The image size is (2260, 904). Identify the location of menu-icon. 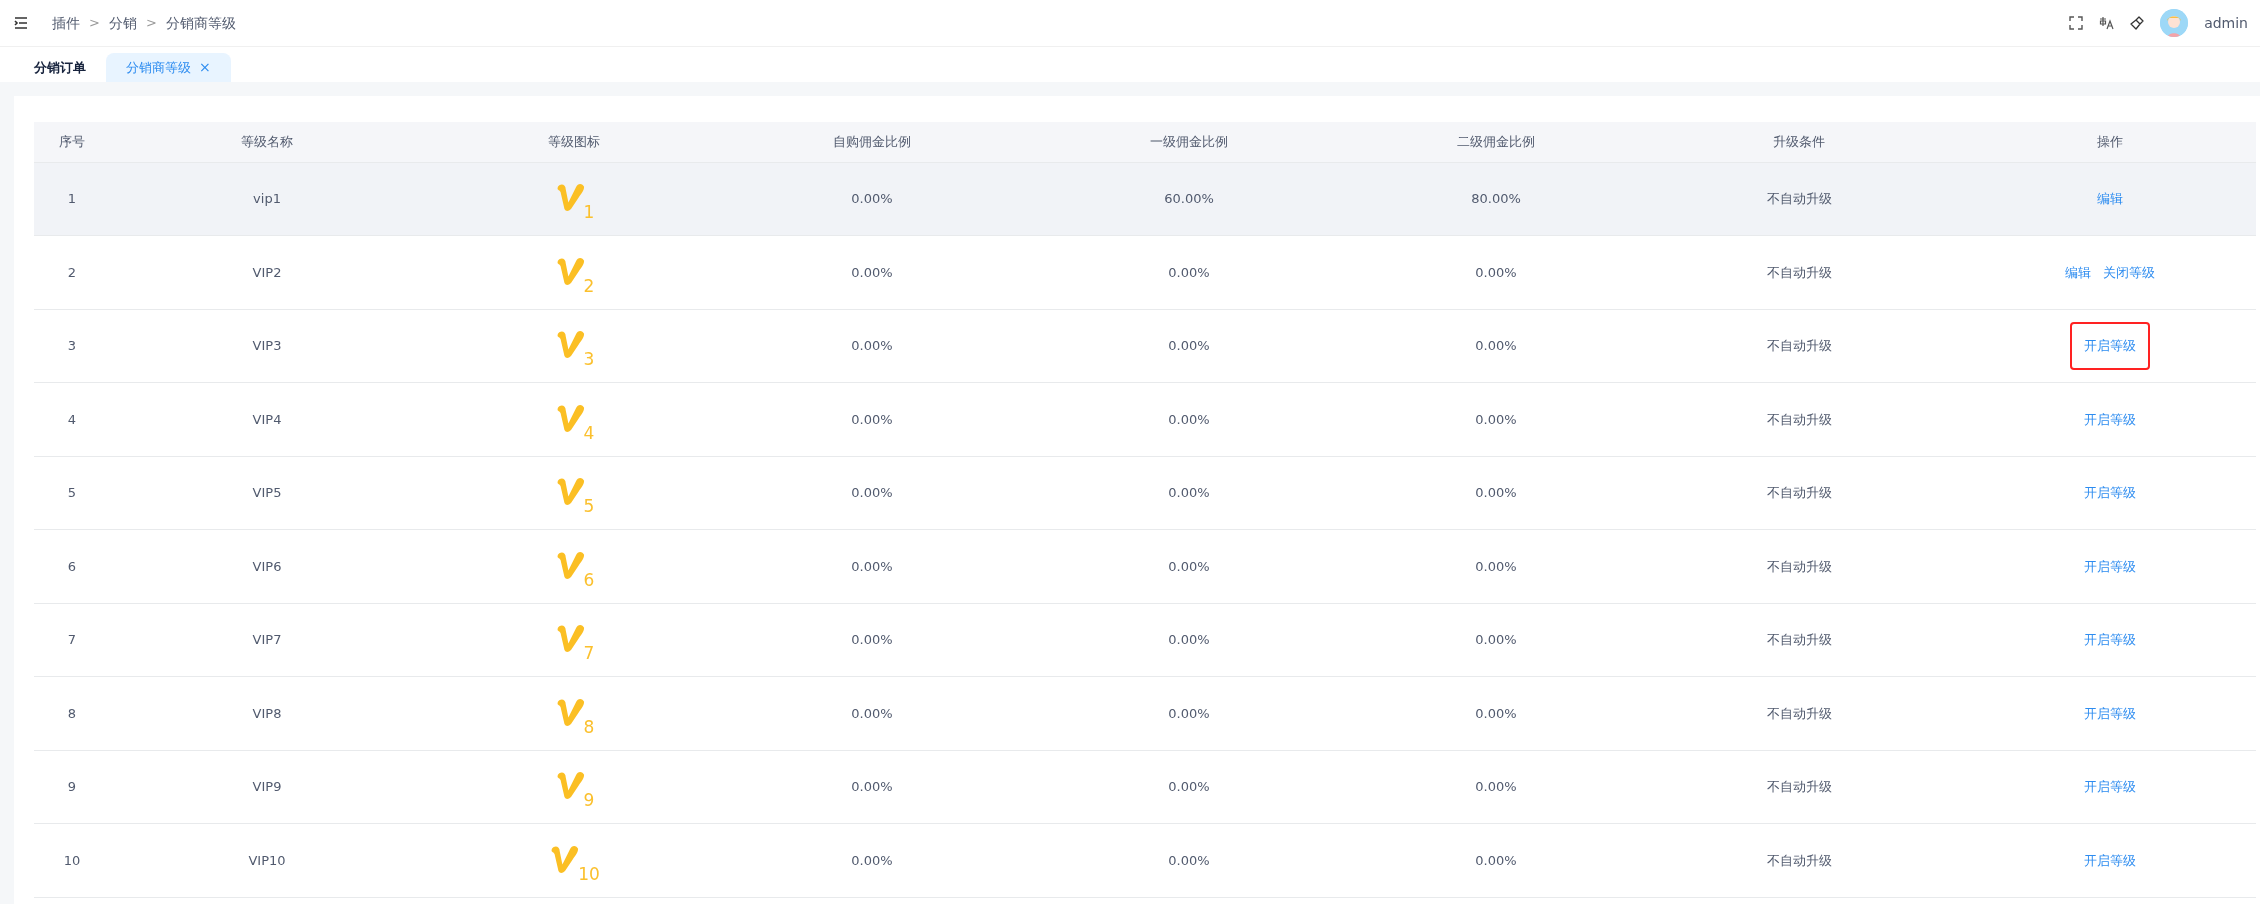
(21, 23).